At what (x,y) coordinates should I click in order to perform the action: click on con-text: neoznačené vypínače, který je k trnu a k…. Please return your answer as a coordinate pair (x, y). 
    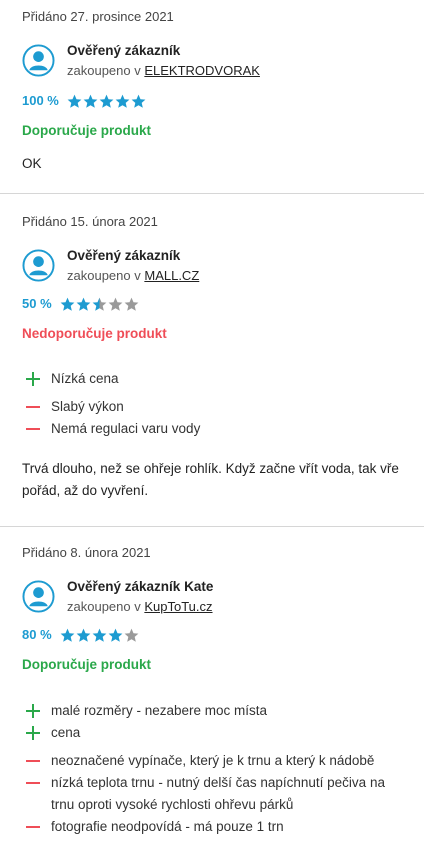
    Looking at the image, I should click on (213, 760).